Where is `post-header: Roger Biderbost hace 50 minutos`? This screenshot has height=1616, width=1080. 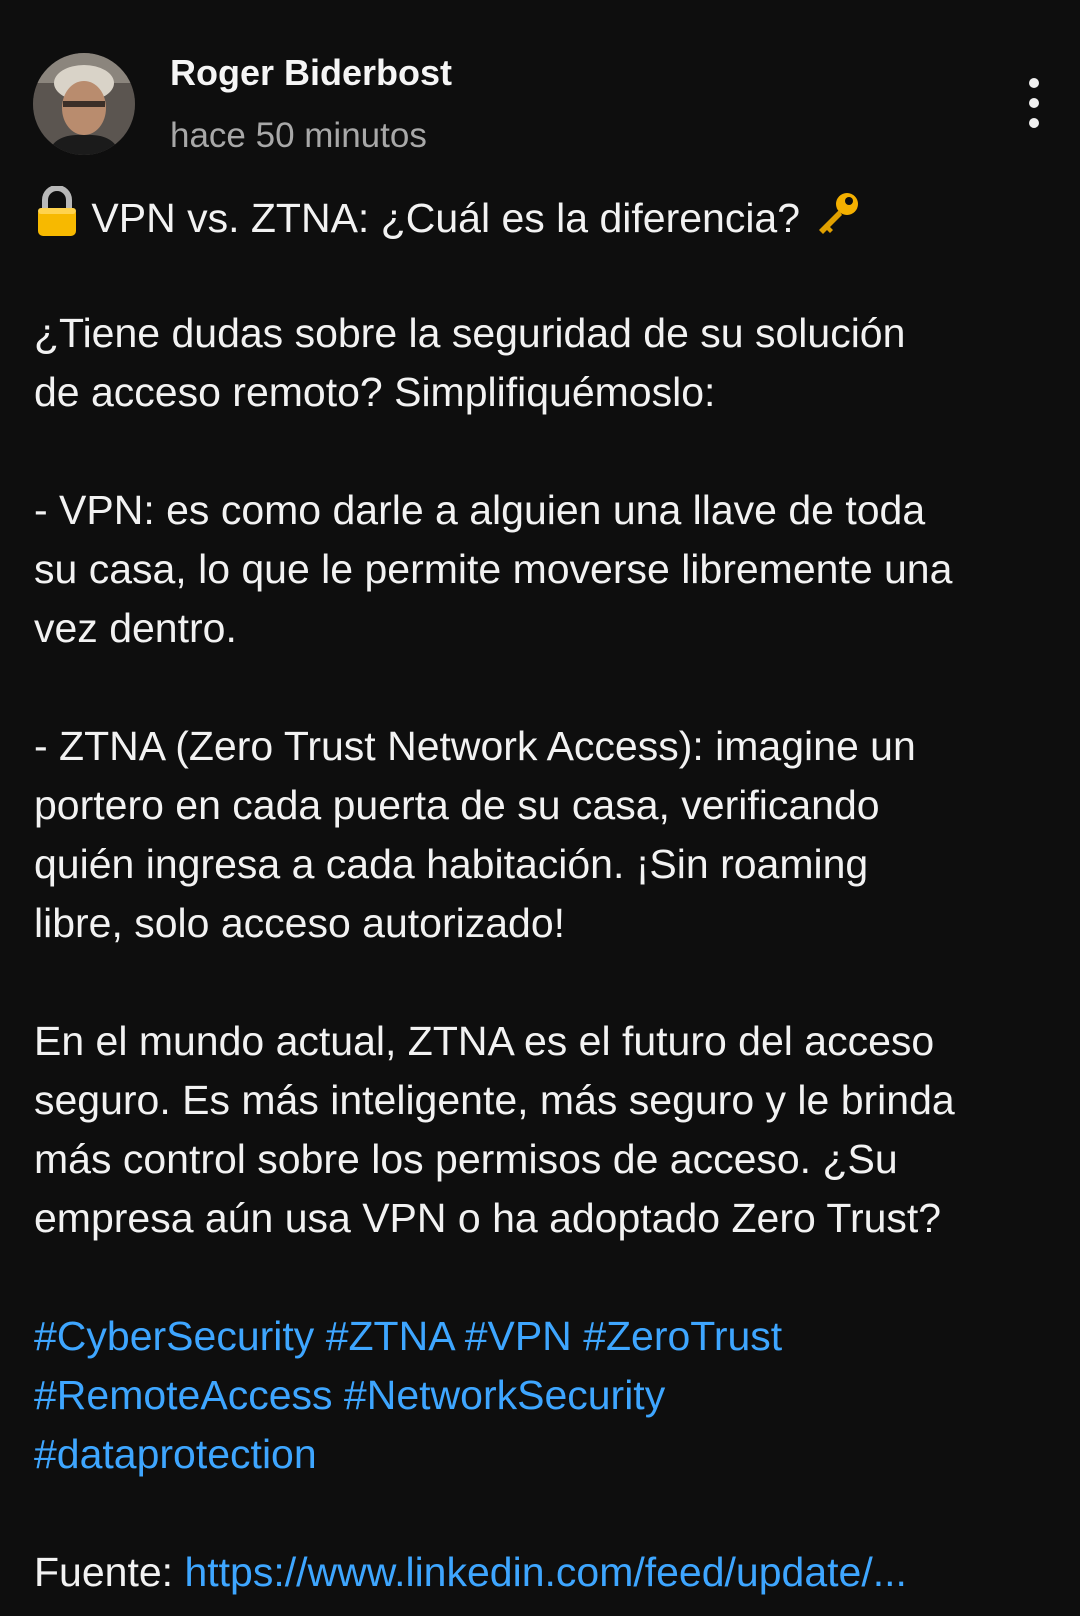
post-header: Roger Biderbost hace 50 minutos is located at coordinates (540, 95).